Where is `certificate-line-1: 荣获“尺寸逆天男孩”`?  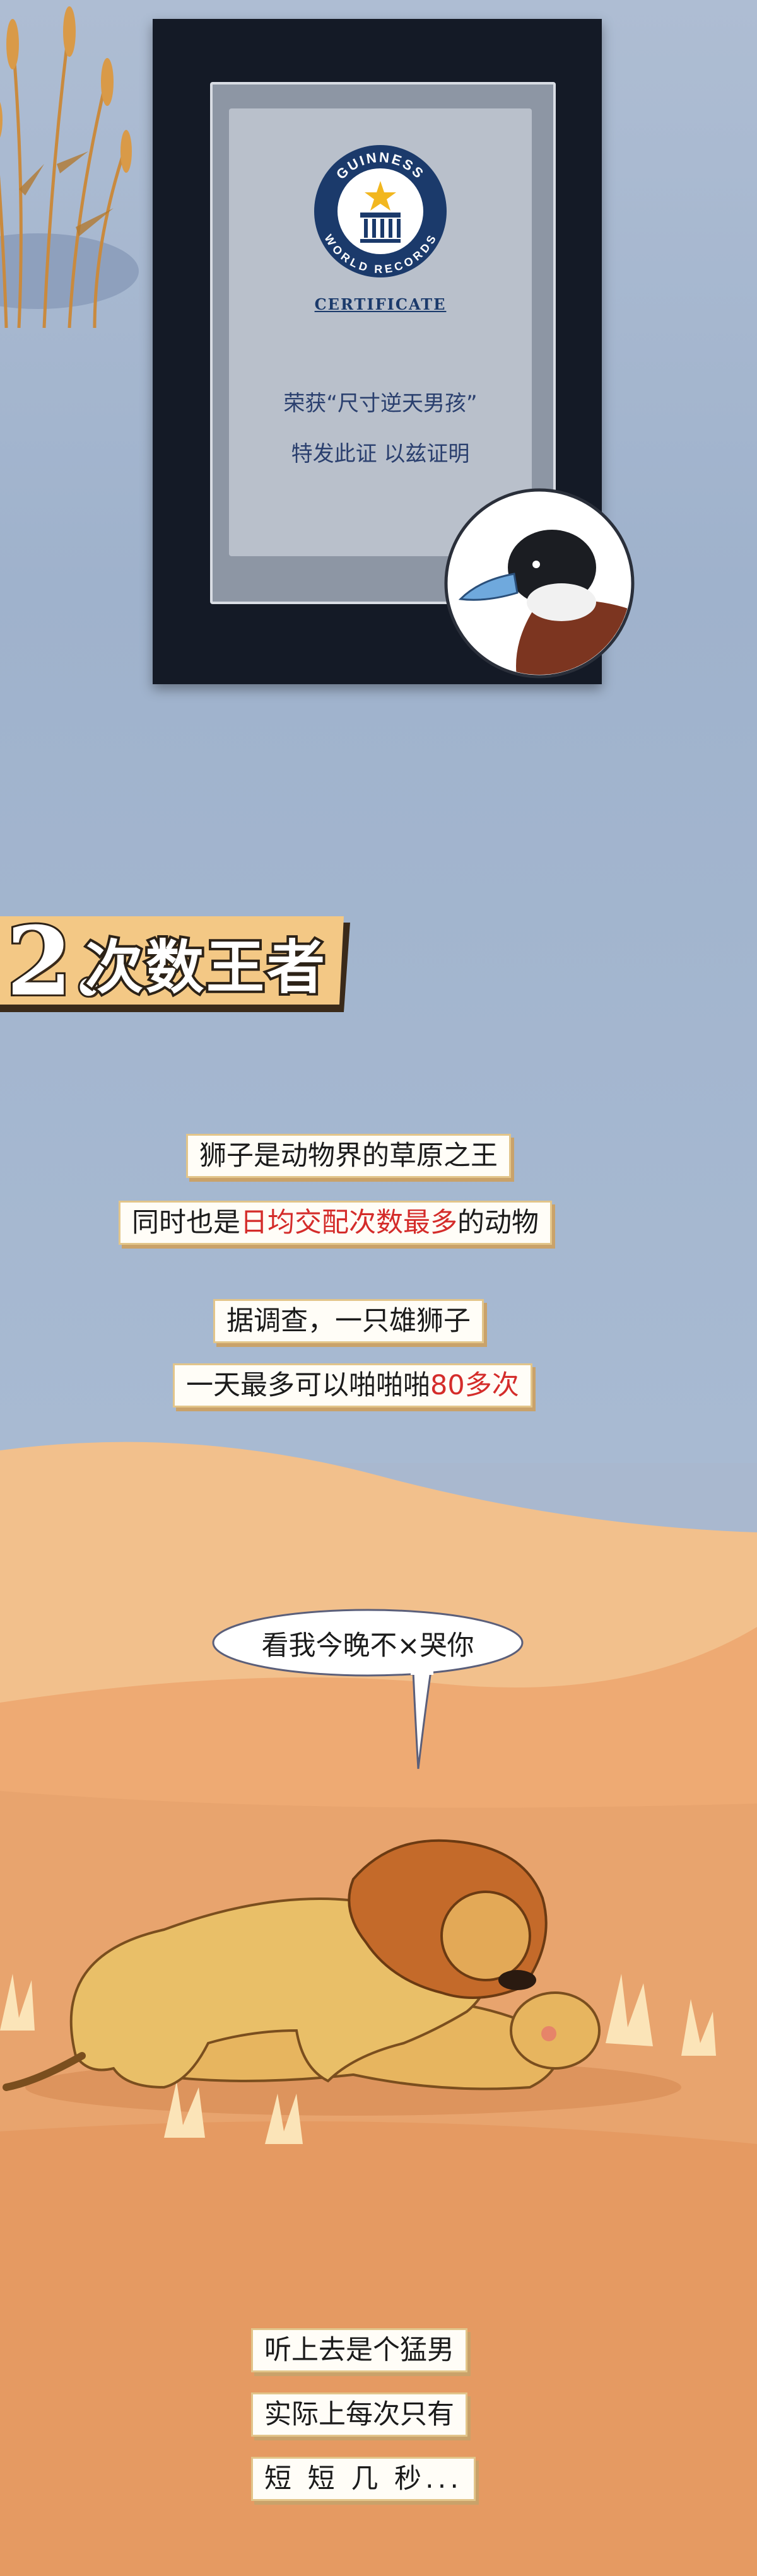
certificate-line-1: 荣获“尺寸逆天男孩” is located at coordinates (380, 404).